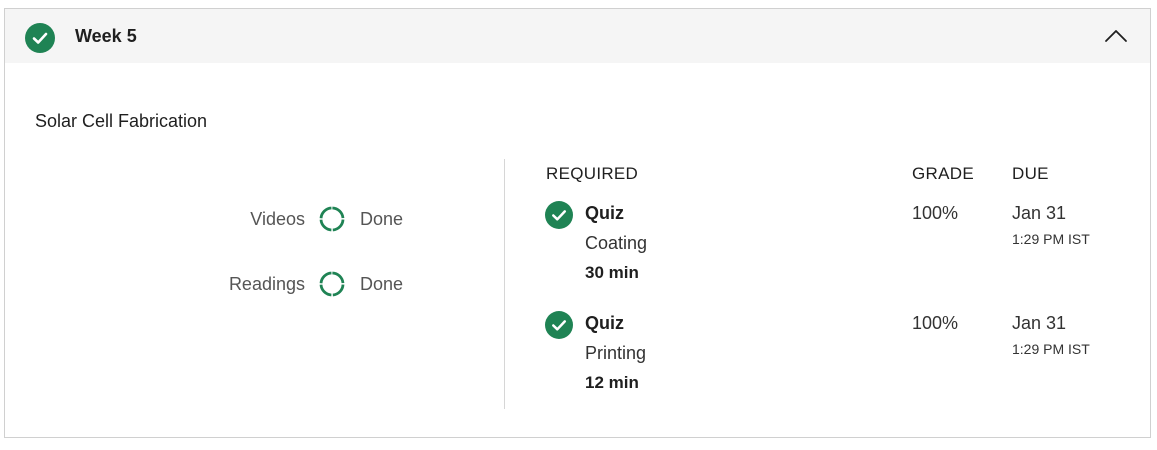 The width and height of the screenshot is (1157, 450). What do you see at coordinates (266, 284) in the screenshot?
I see `summary-label: Readings` at bounding box center [266, 284].